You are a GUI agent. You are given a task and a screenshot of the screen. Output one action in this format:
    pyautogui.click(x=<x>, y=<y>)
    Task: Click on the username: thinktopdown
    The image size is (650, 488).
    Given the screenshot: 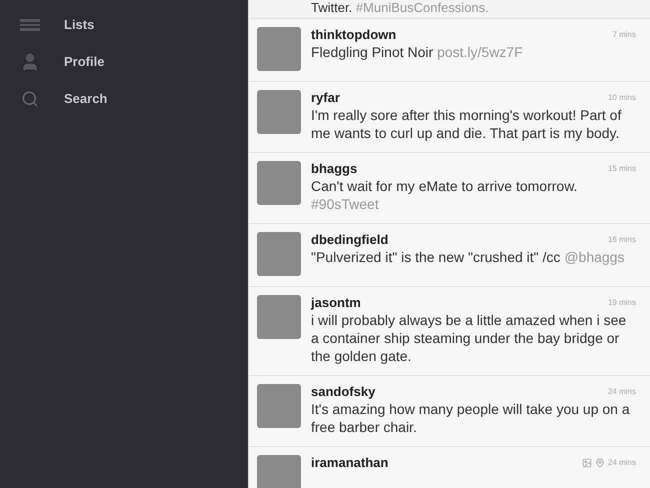 What is the action you would take?
    pyautogui.click(x=353, y=35)
    